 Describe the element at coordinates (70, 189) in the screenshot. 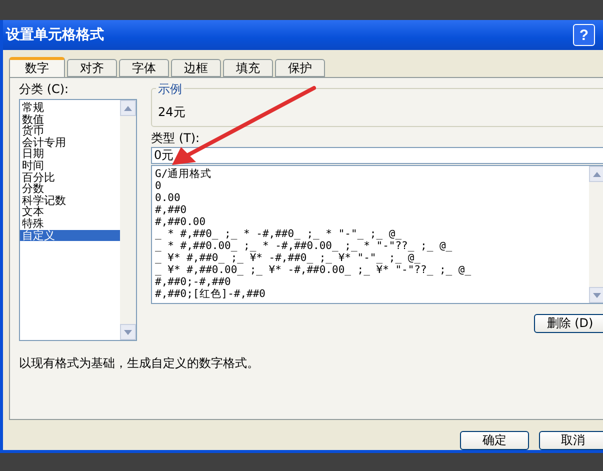

I see `category-item: 分数` at that location.